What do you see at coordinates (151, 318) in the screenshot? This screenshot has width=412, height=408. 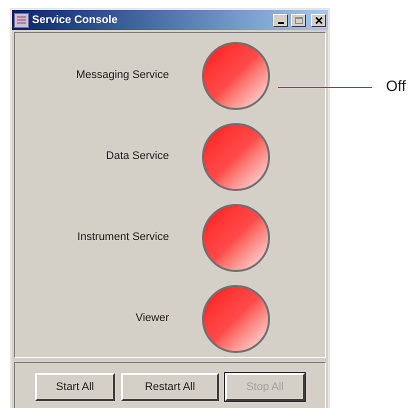 I see `service-label: Viewer` at bounding box center [151, 318].